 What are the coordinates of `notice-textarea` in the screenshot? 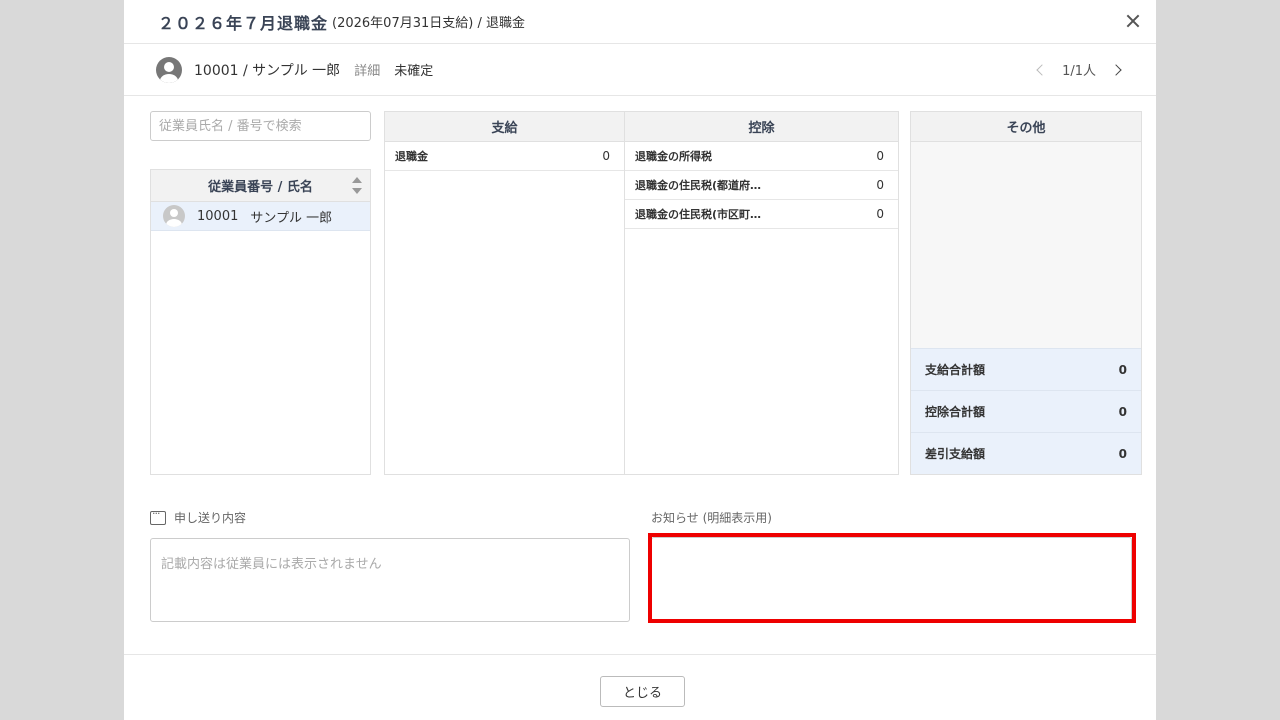 It's located at (891, 579).